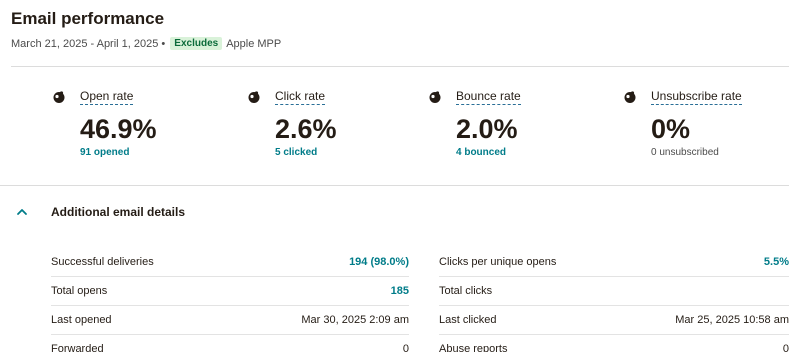  I want to click on additional-details-toggle: Additional email details, so click(100, 212).